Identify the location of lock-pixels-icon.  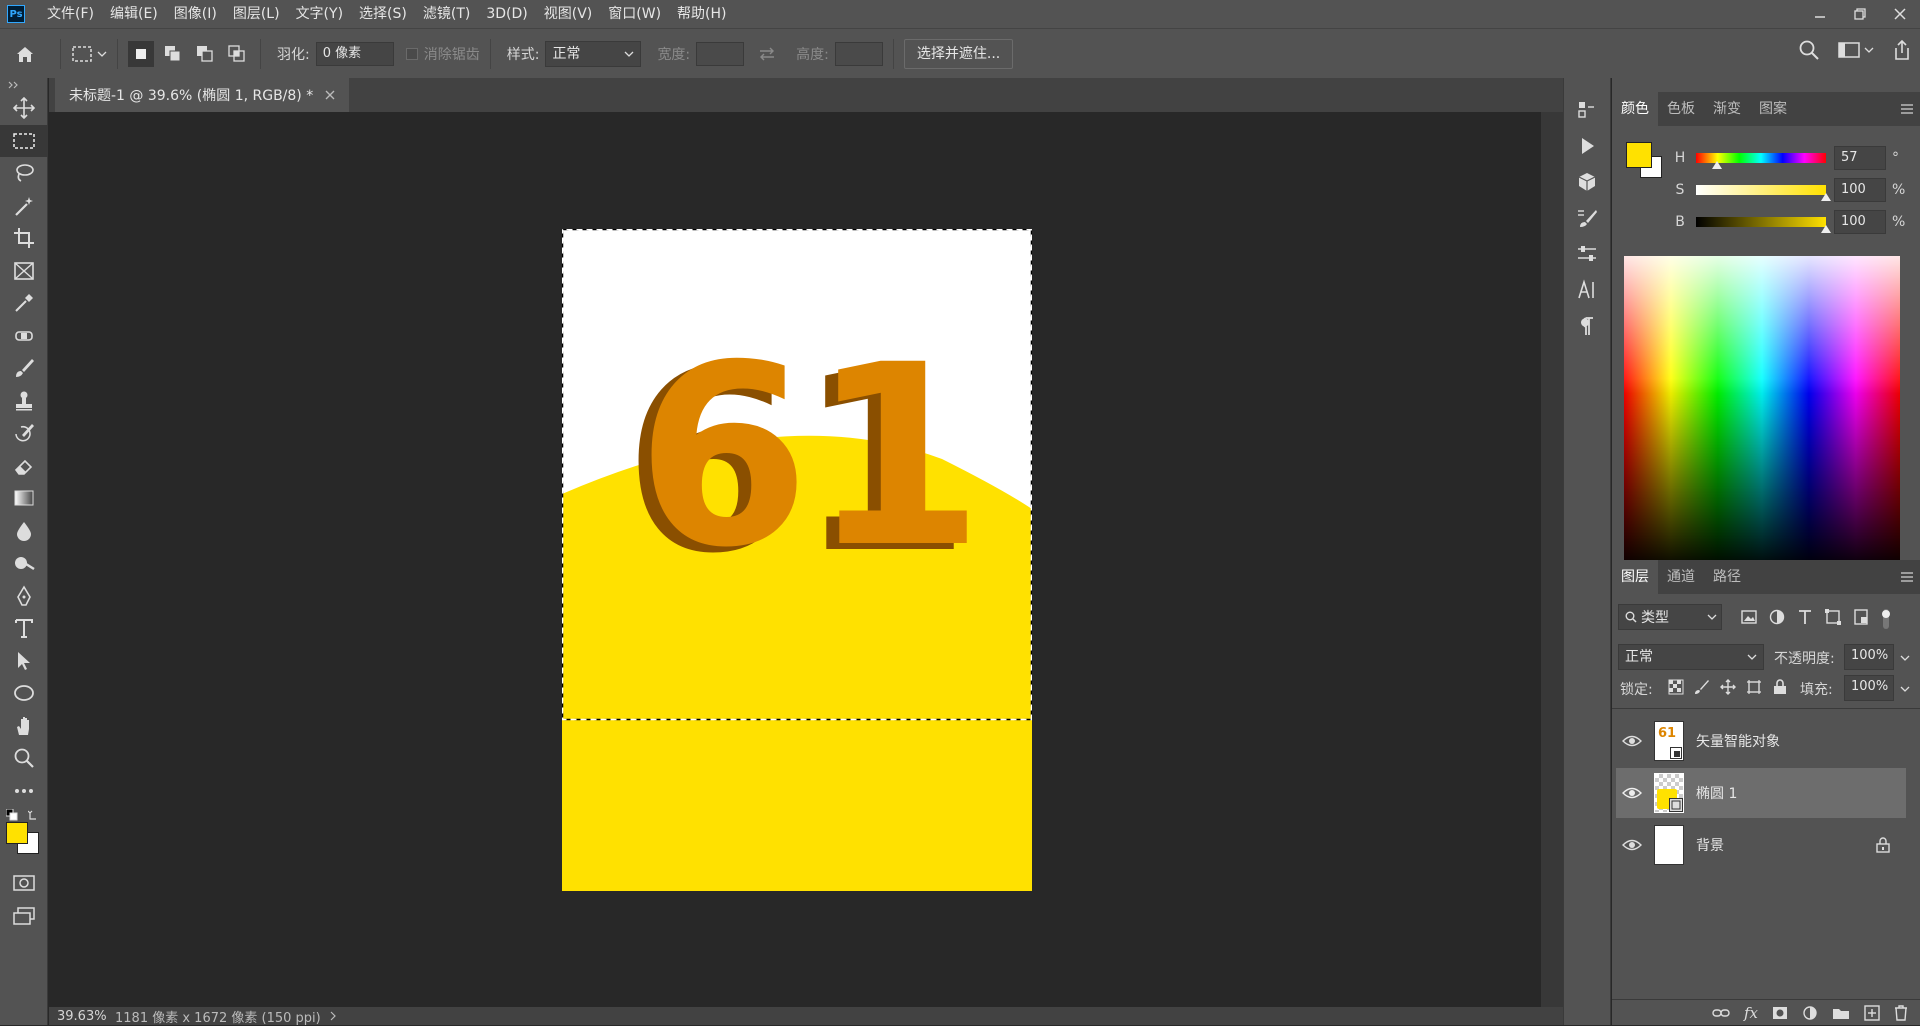
(1702, 687).